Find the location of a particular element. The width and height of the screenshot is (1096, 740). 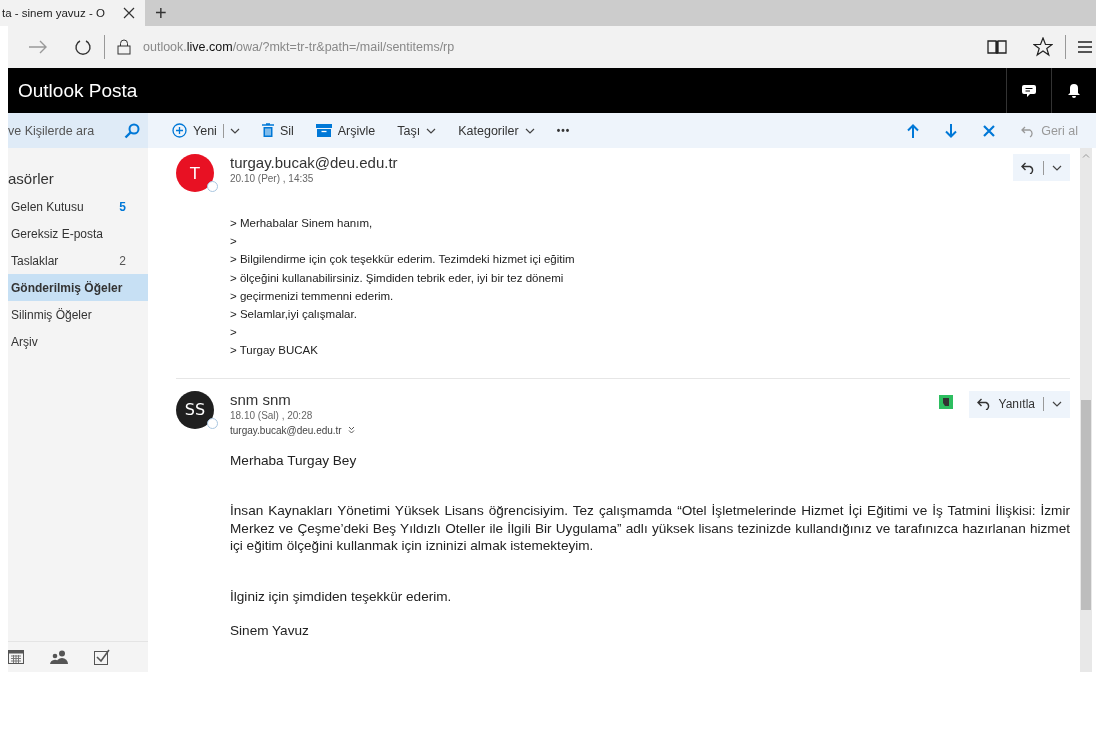

lock-icon is located at coordinates (124, 47).